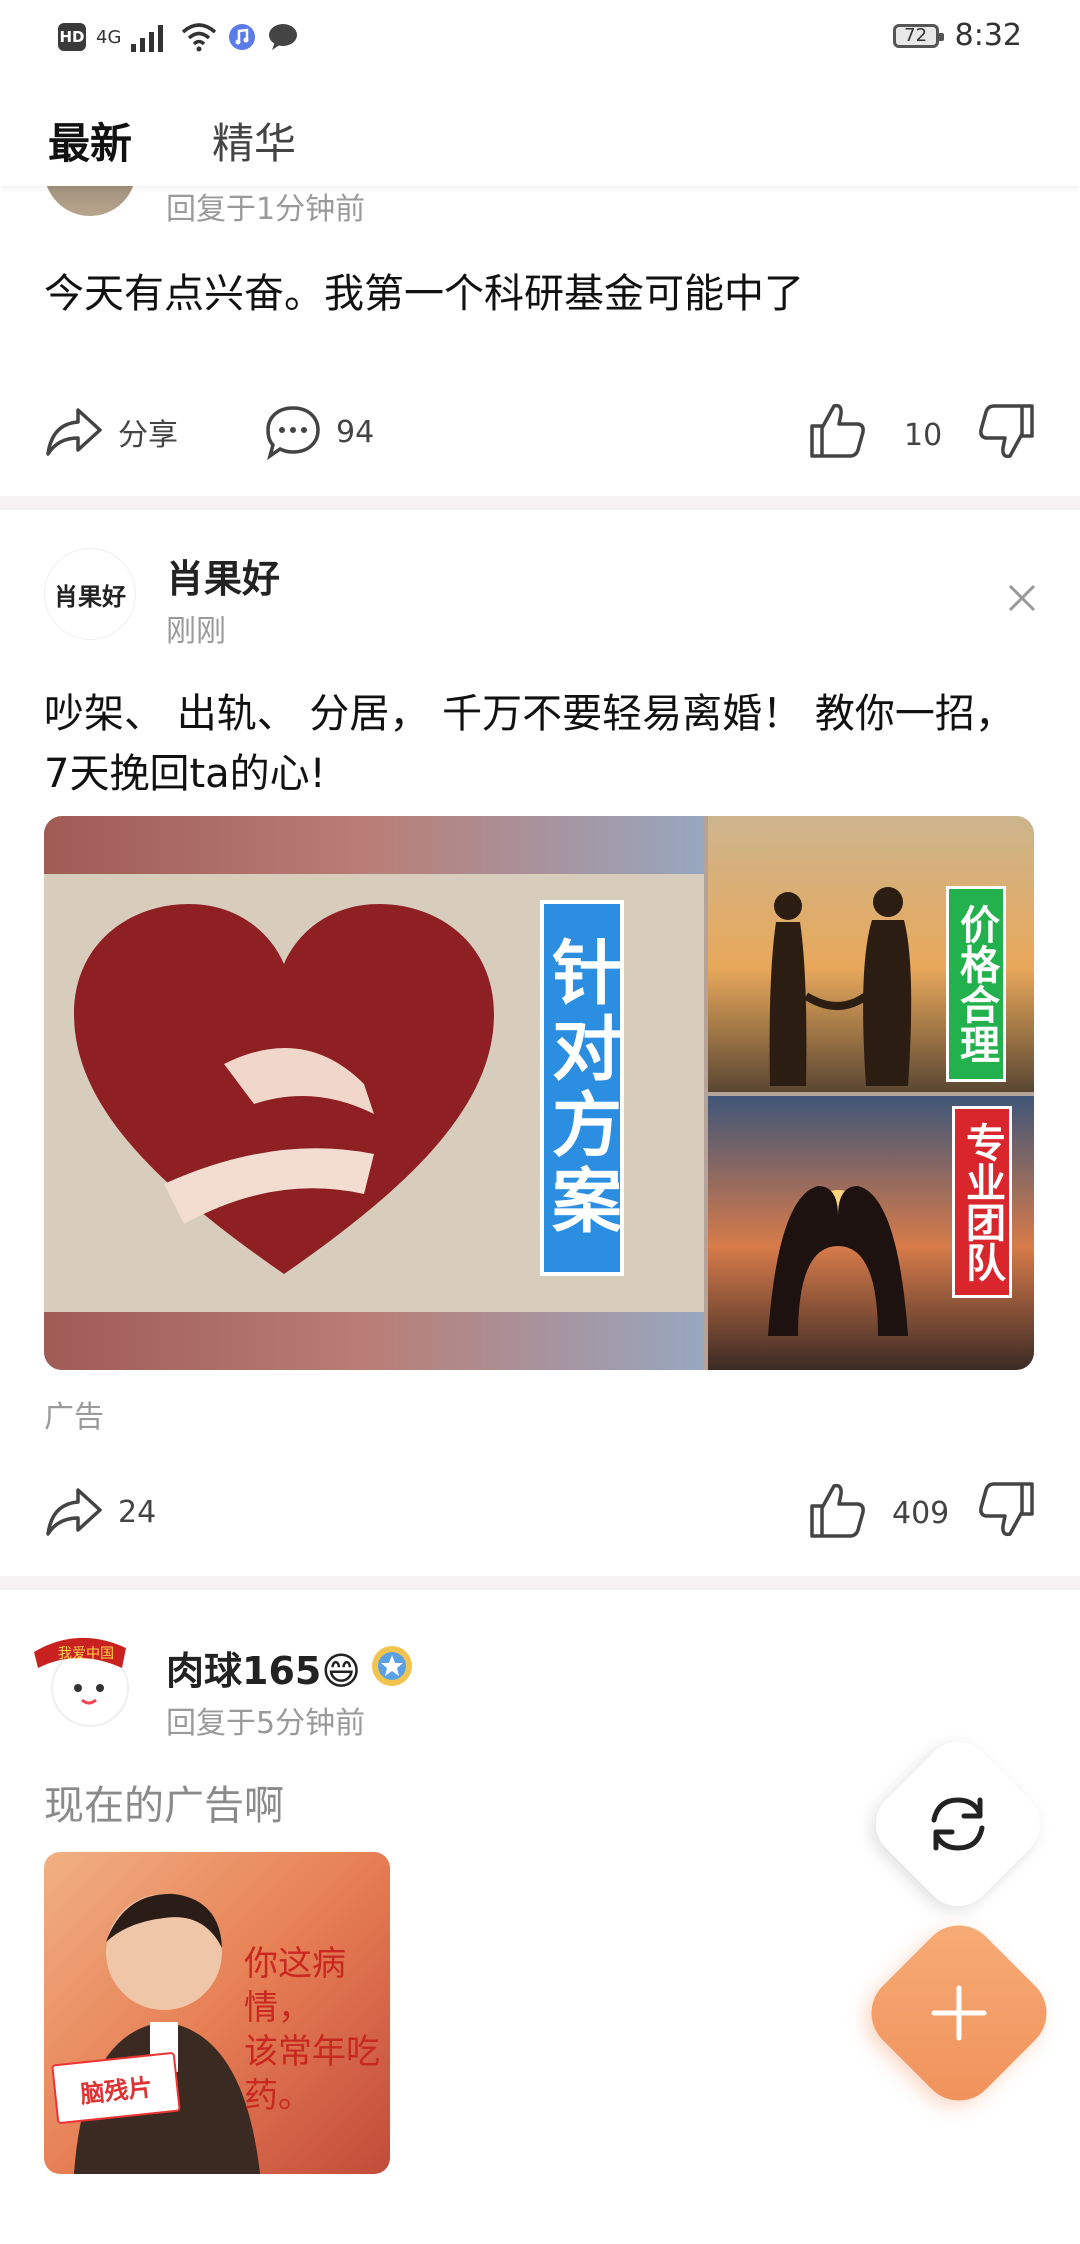  What do you see at coordinates (74, 1417) in the screenshot?
I see `ad-label: 广告` at bounding box center [74, 1417].